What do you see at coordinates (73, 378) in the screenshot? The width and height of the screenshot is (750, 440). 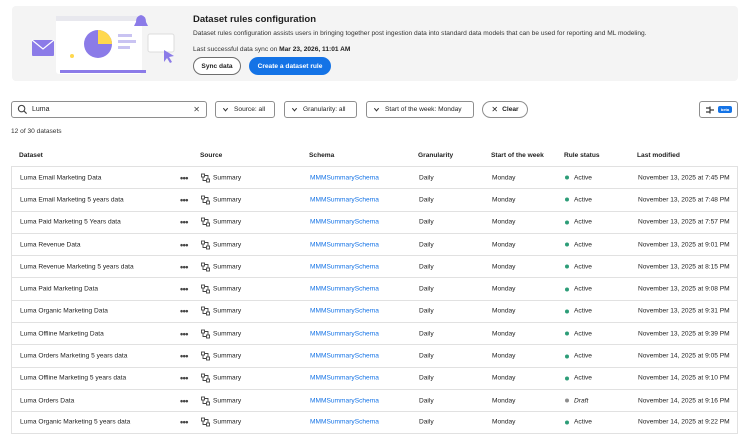 I see `dataset-name: Luma Offline Marketing 5 years data` at bounding box center [73, 378].